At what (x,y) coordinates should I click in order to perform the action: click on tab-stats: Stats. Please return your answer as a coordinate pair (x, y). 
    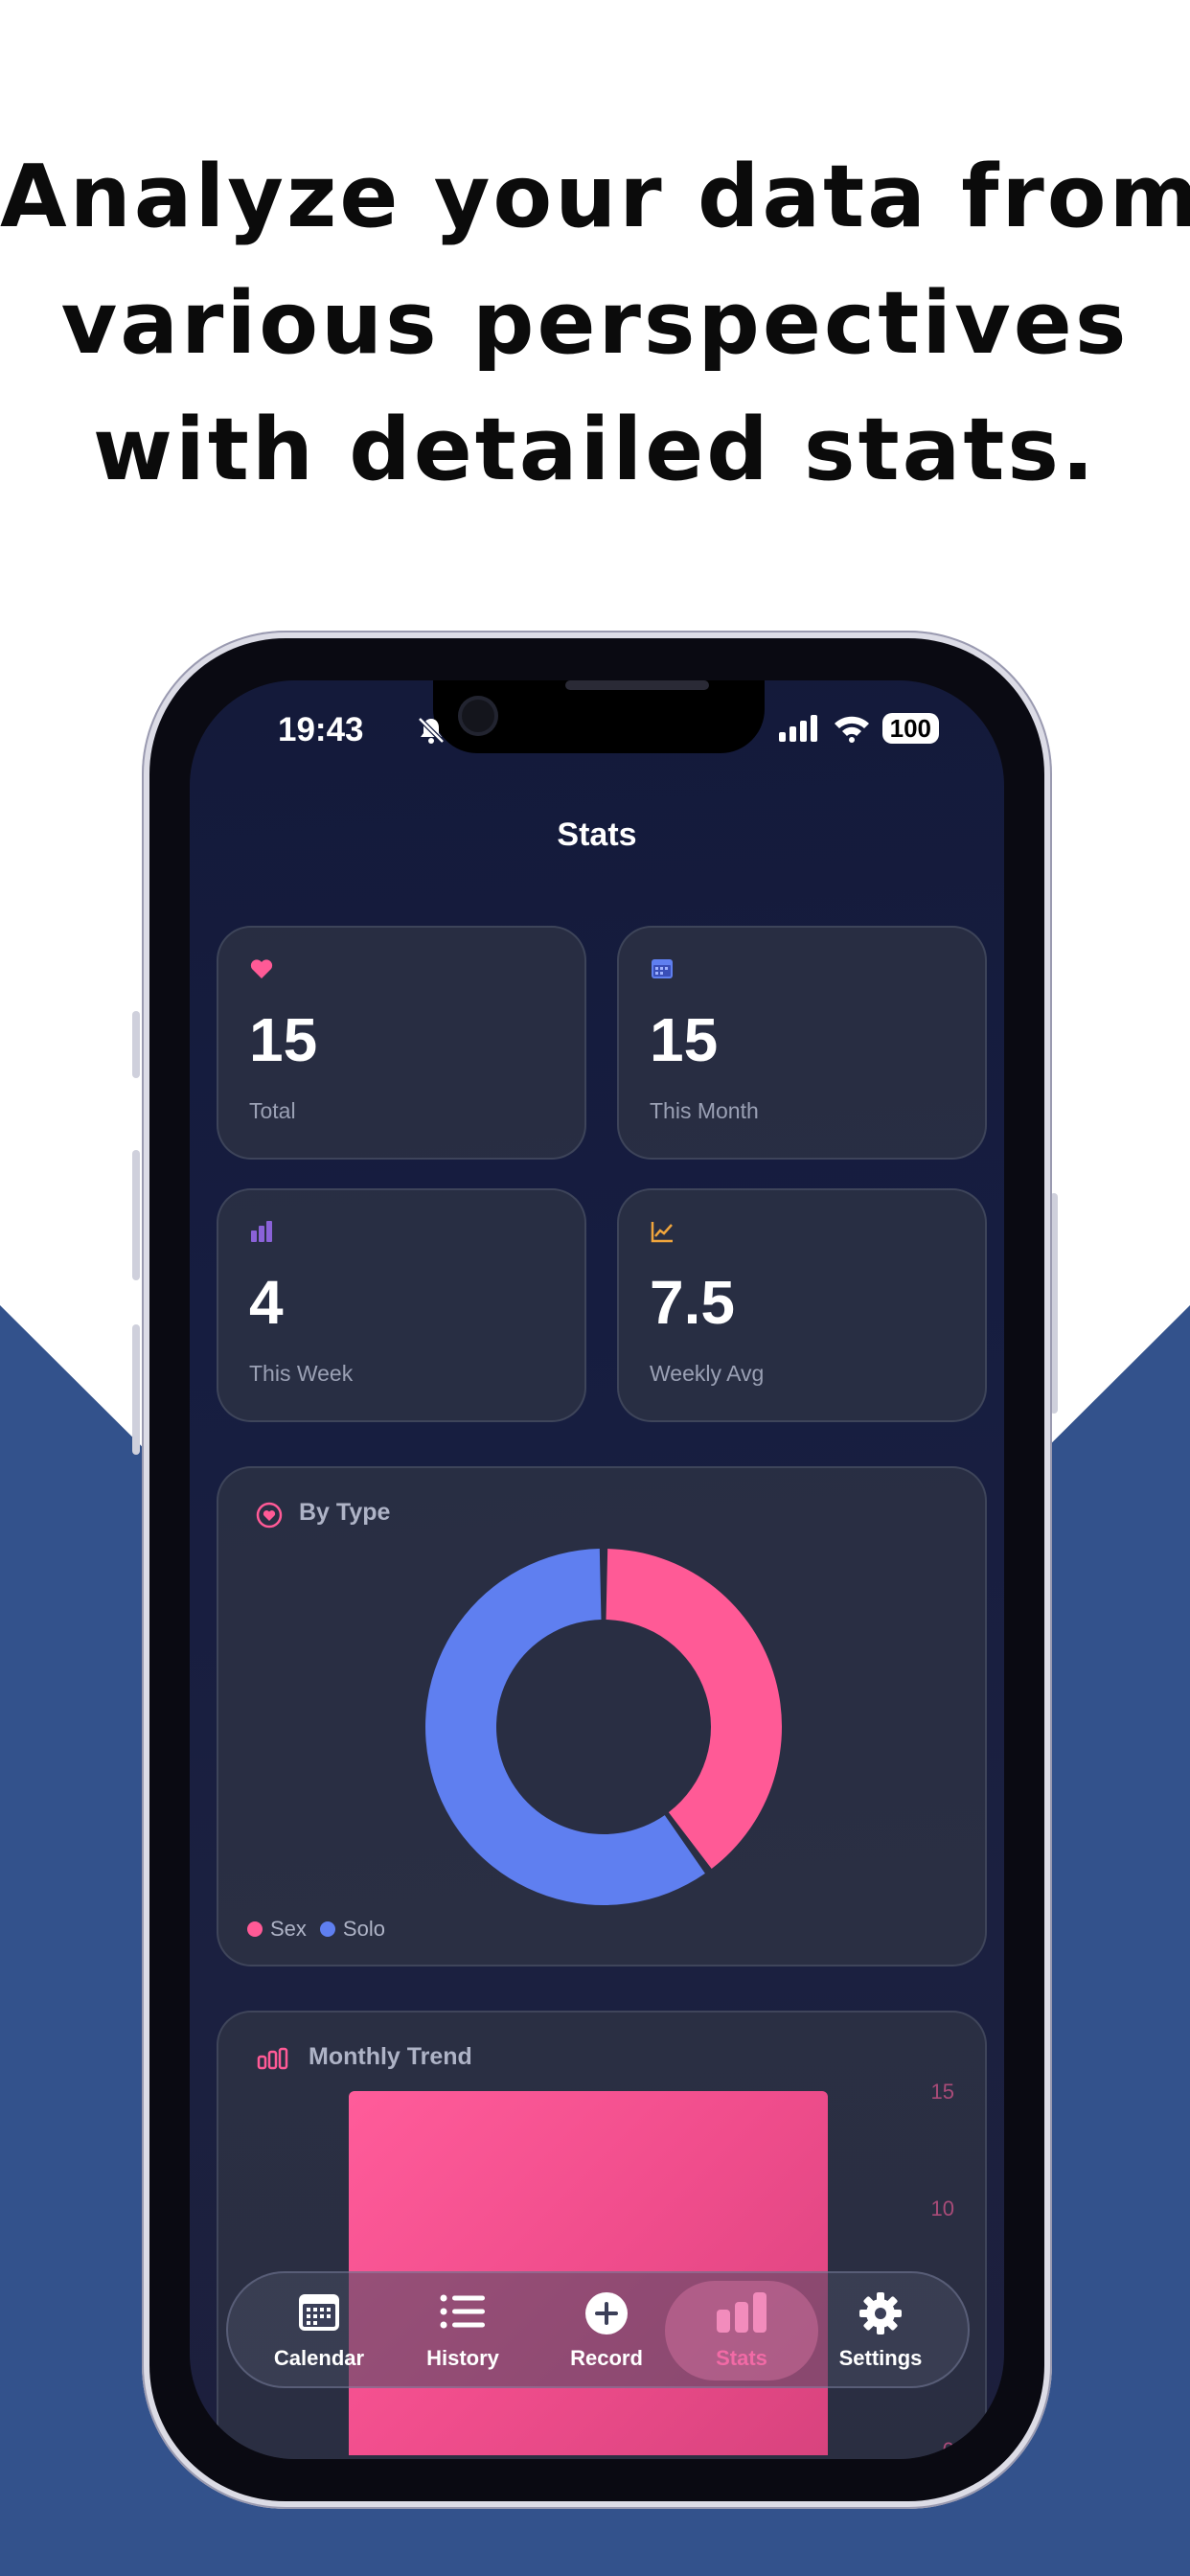
    Looking at the image, I should click on (742, 2329).